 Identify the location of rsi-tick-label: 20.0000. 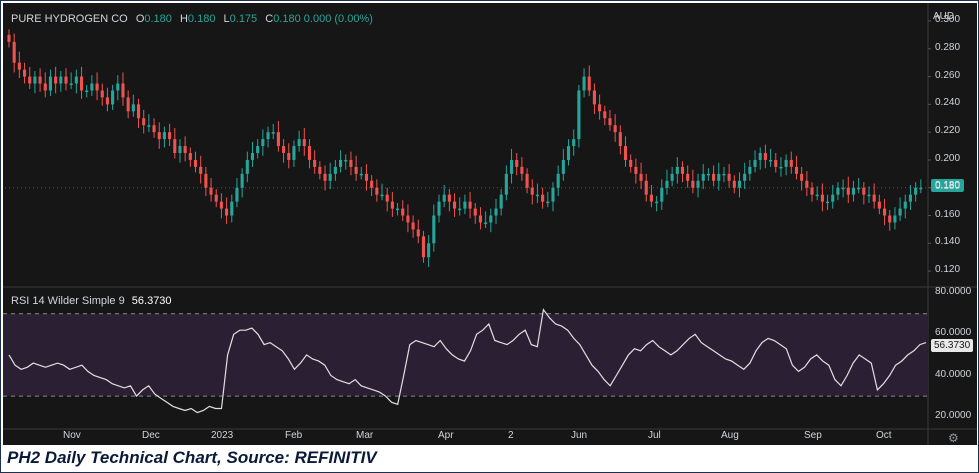
(953, 415).